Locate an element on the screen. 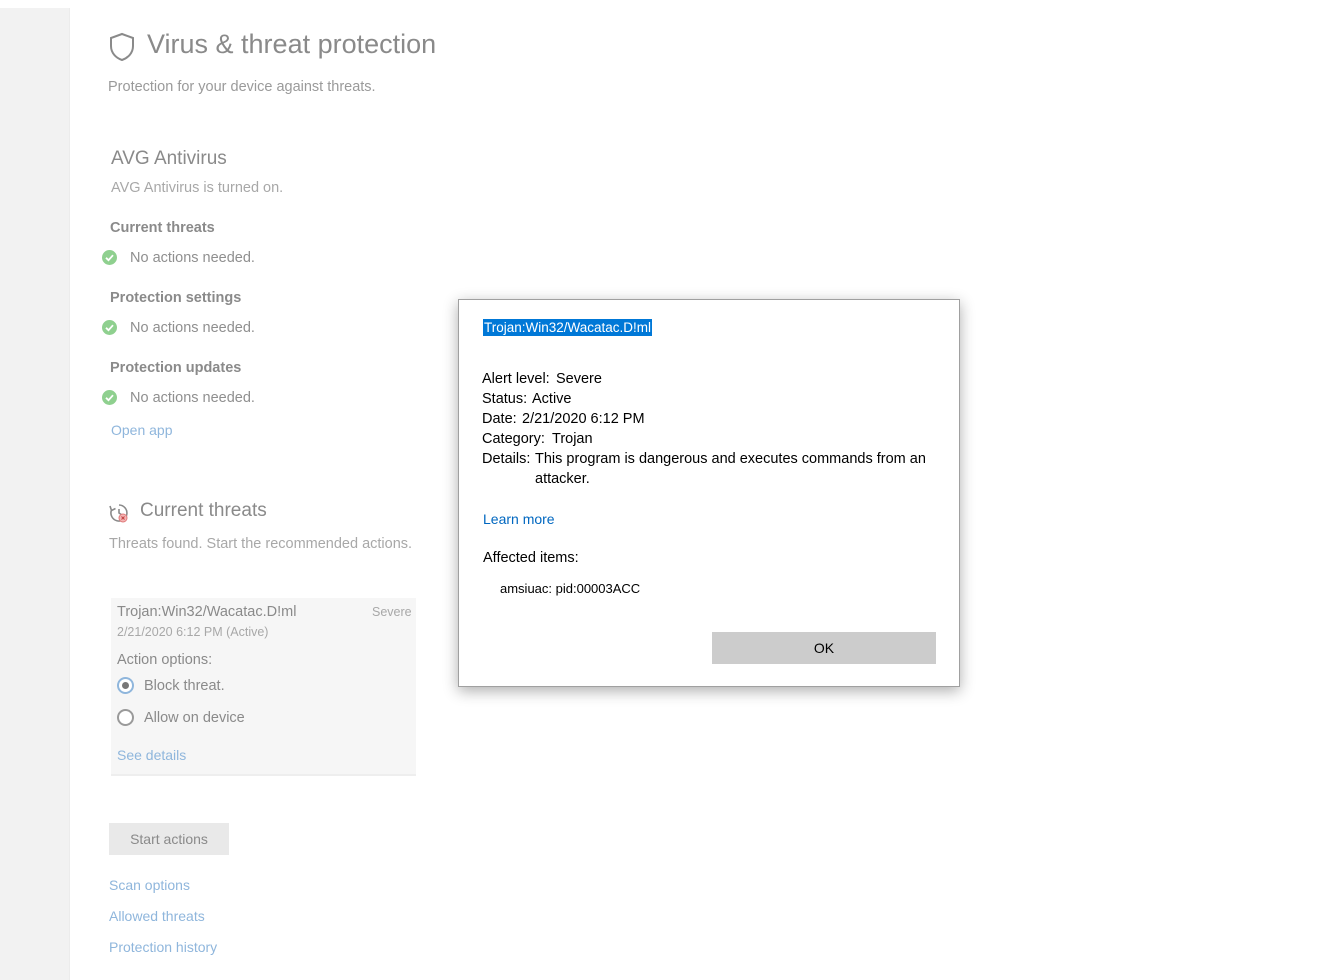 The image size is (1320, 980). category-value: Trojan is located at coordinates (572, 439).